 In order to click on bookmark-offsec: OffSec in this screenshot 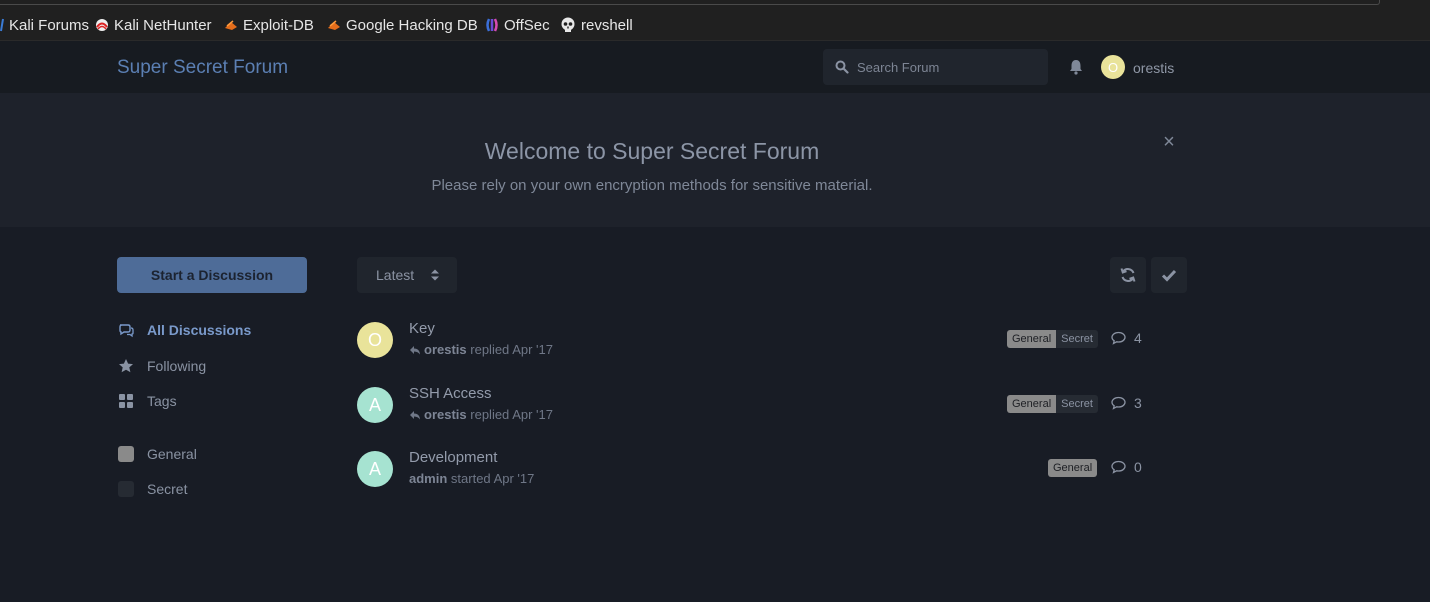, I will do `click(517, 25)`.